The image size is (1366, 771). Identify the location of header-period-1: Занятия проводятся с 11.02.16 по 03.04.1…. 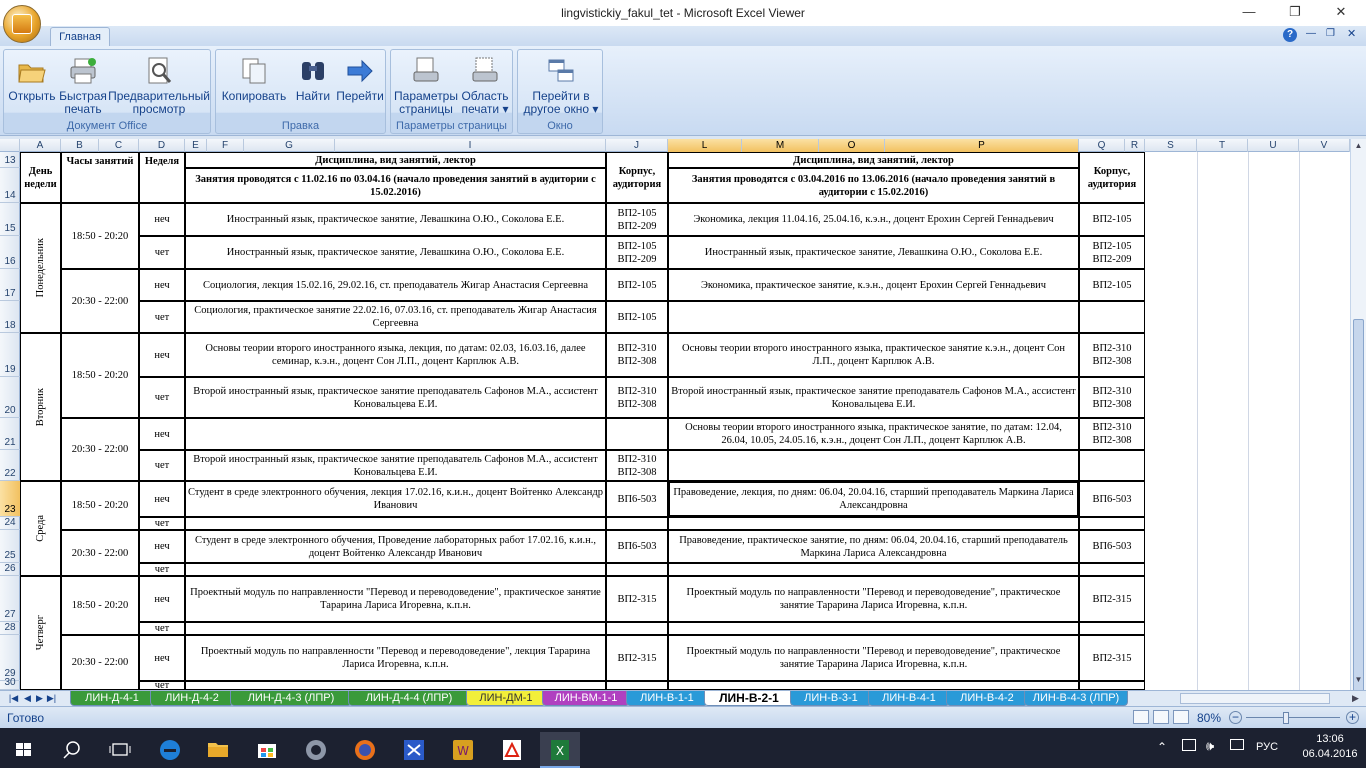
(395, 185).